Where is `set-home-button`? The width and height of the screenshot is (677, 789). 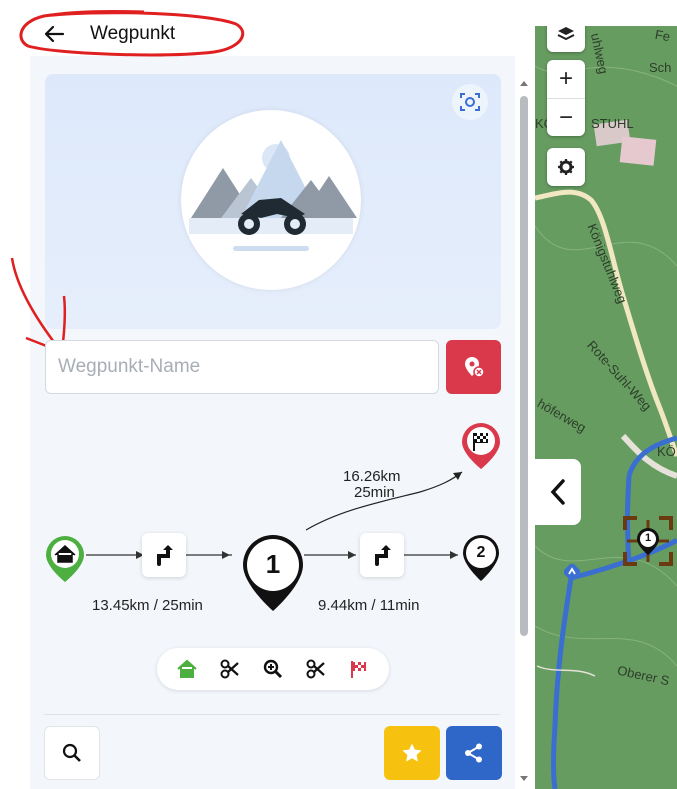 set-home-button is located at coordinates (187, 669).